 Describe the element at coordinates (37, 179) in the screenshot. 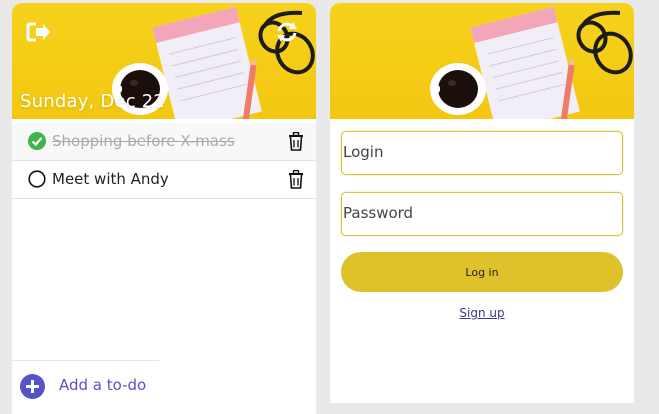

I see `unchecked-circle-icon` at that location.